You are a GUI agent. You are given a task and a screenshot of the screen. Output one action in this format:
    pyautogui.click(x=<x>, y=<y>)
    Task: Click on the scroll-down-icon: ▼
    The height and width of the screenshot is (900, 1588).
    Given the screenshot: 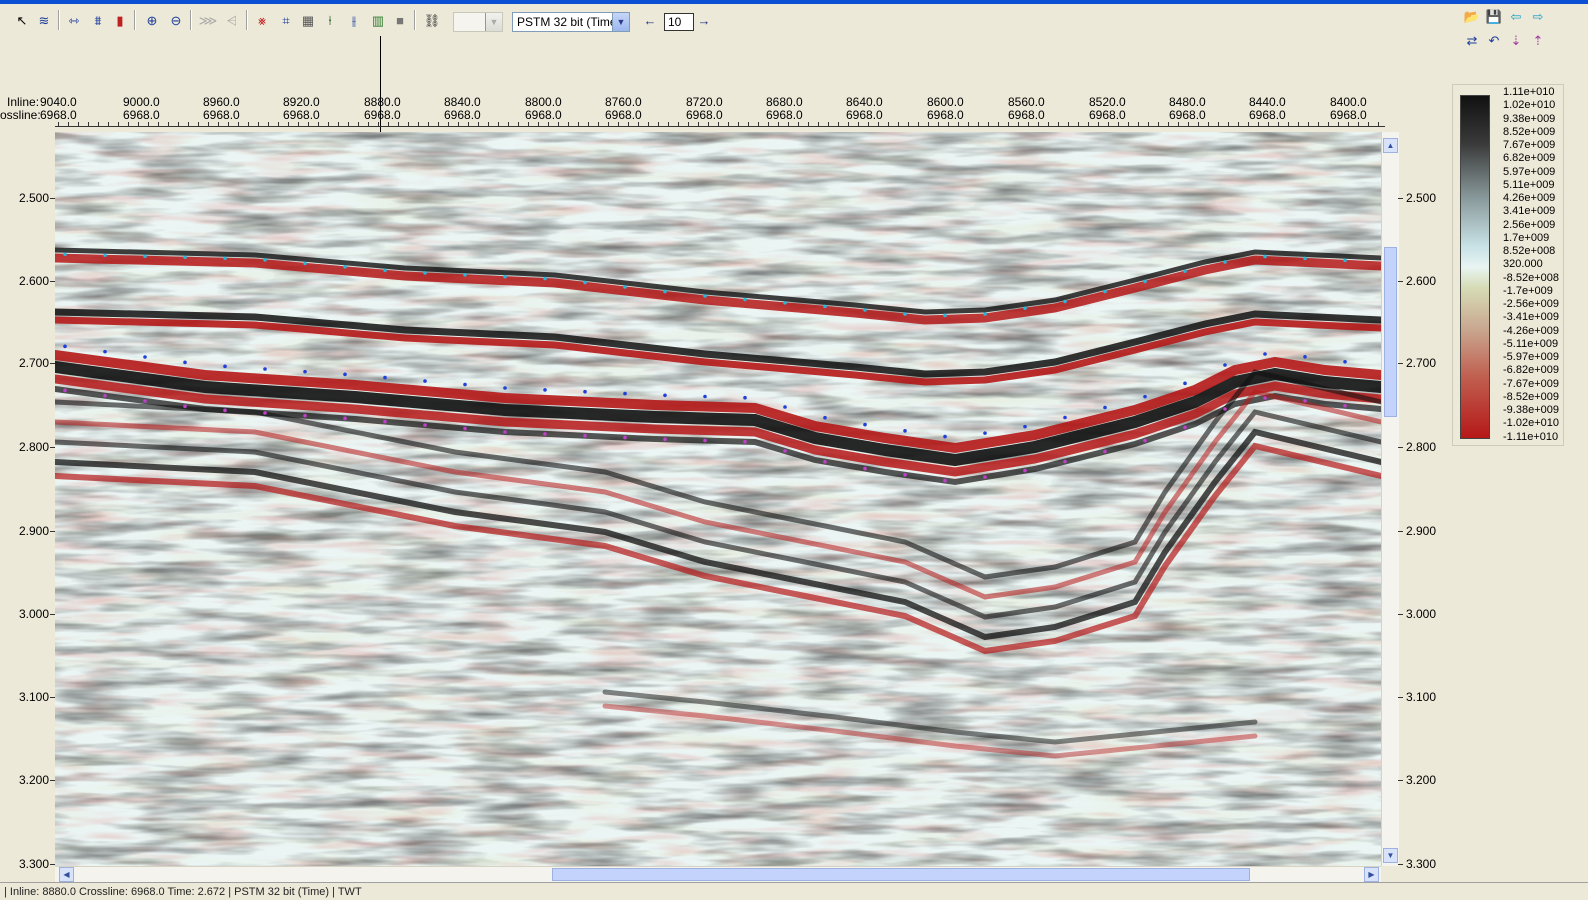 What is the action you would take?
    pyautogui.click(x=1390, y=855)
    